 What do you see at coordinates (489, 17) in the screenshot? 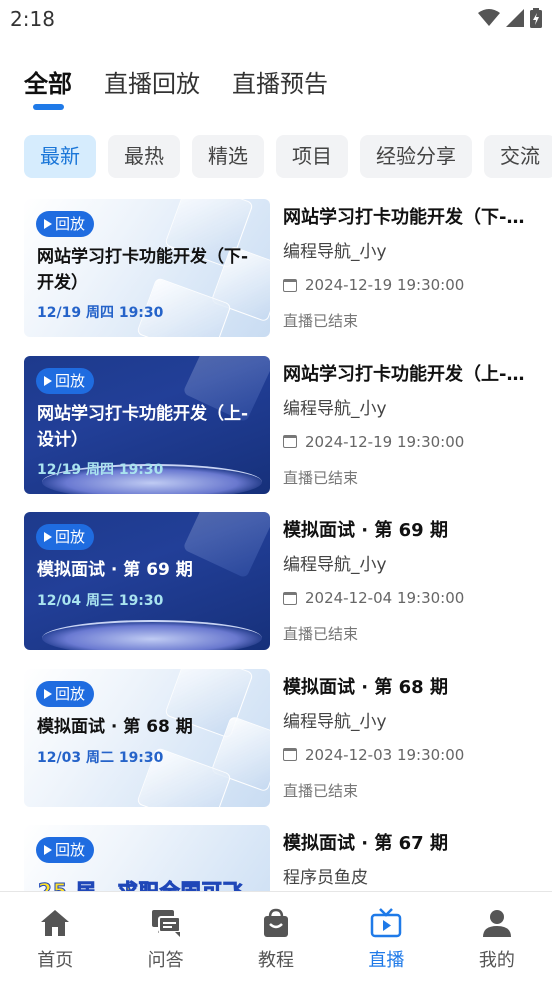
I see `wifi-icon` at bounding box center [489, 17].